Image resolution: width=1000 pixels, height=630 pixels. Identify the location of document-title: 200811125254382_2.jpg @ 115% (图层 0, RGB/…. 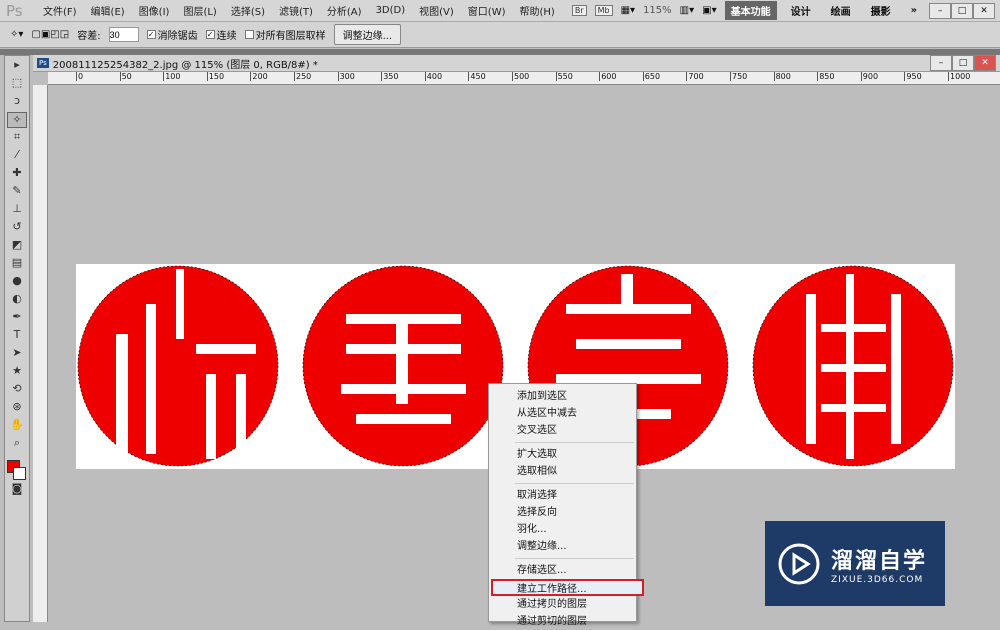
(185, 65).